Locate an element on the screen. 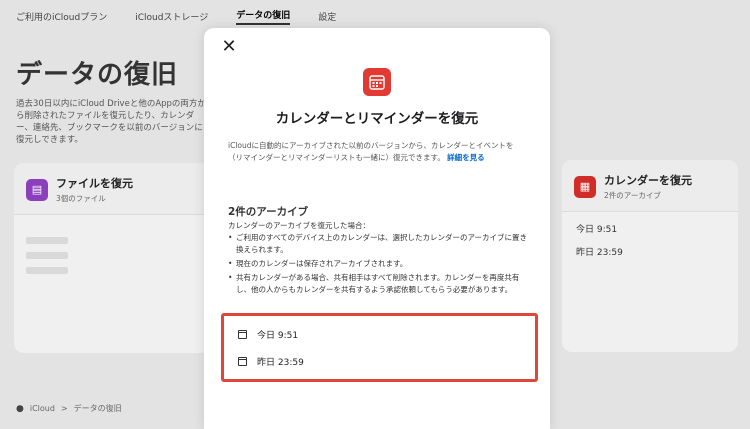  archive-intro-text: カレンダーのアーカイブを復元した場合： is located at coordinates (299, 225).